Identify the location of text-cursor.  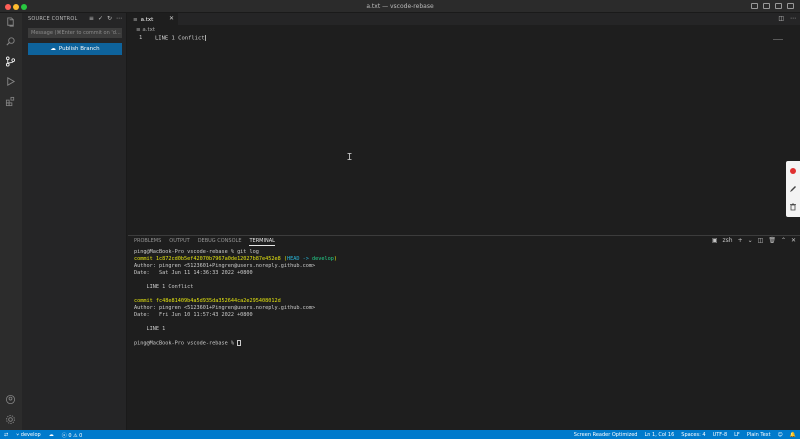
(205, 38).